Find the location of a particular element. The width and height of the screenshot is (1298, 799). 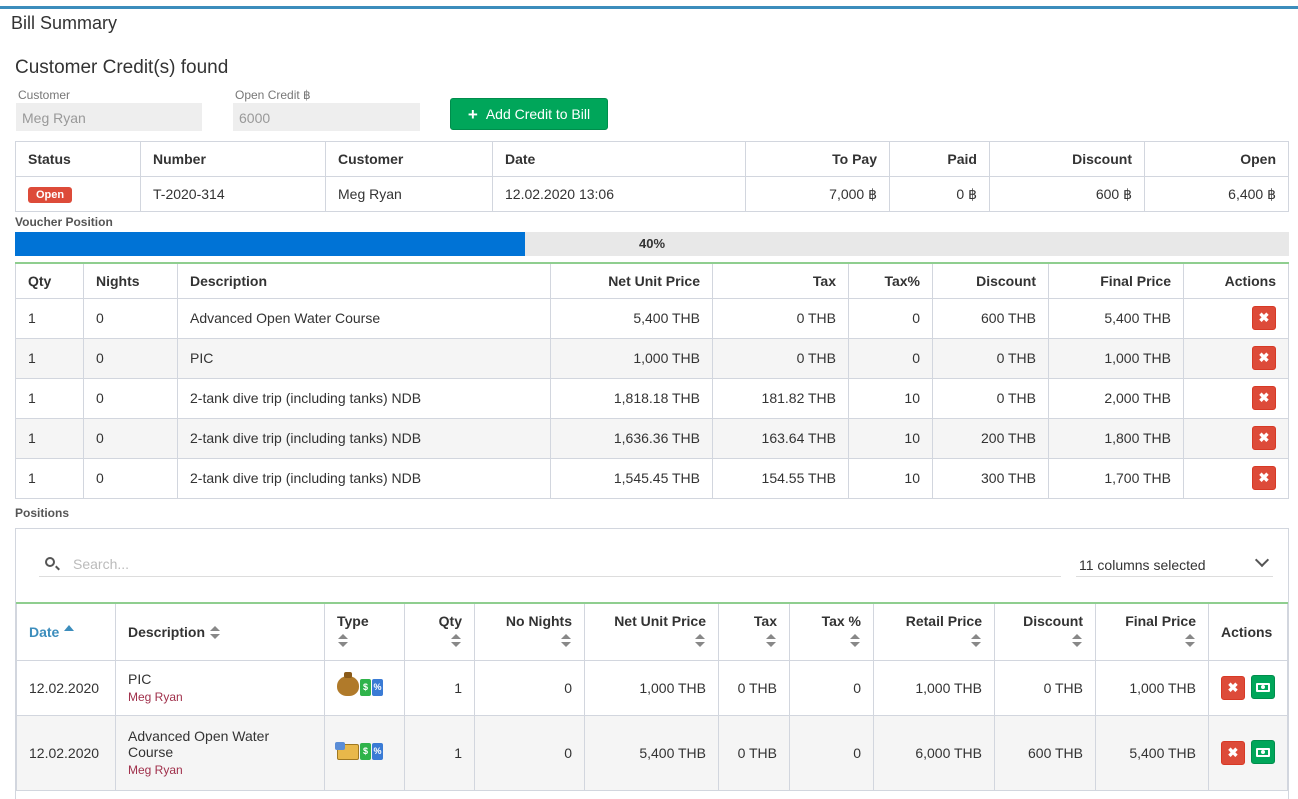

retail-cell: 6,000 THB is located at coordinates (934, 752).